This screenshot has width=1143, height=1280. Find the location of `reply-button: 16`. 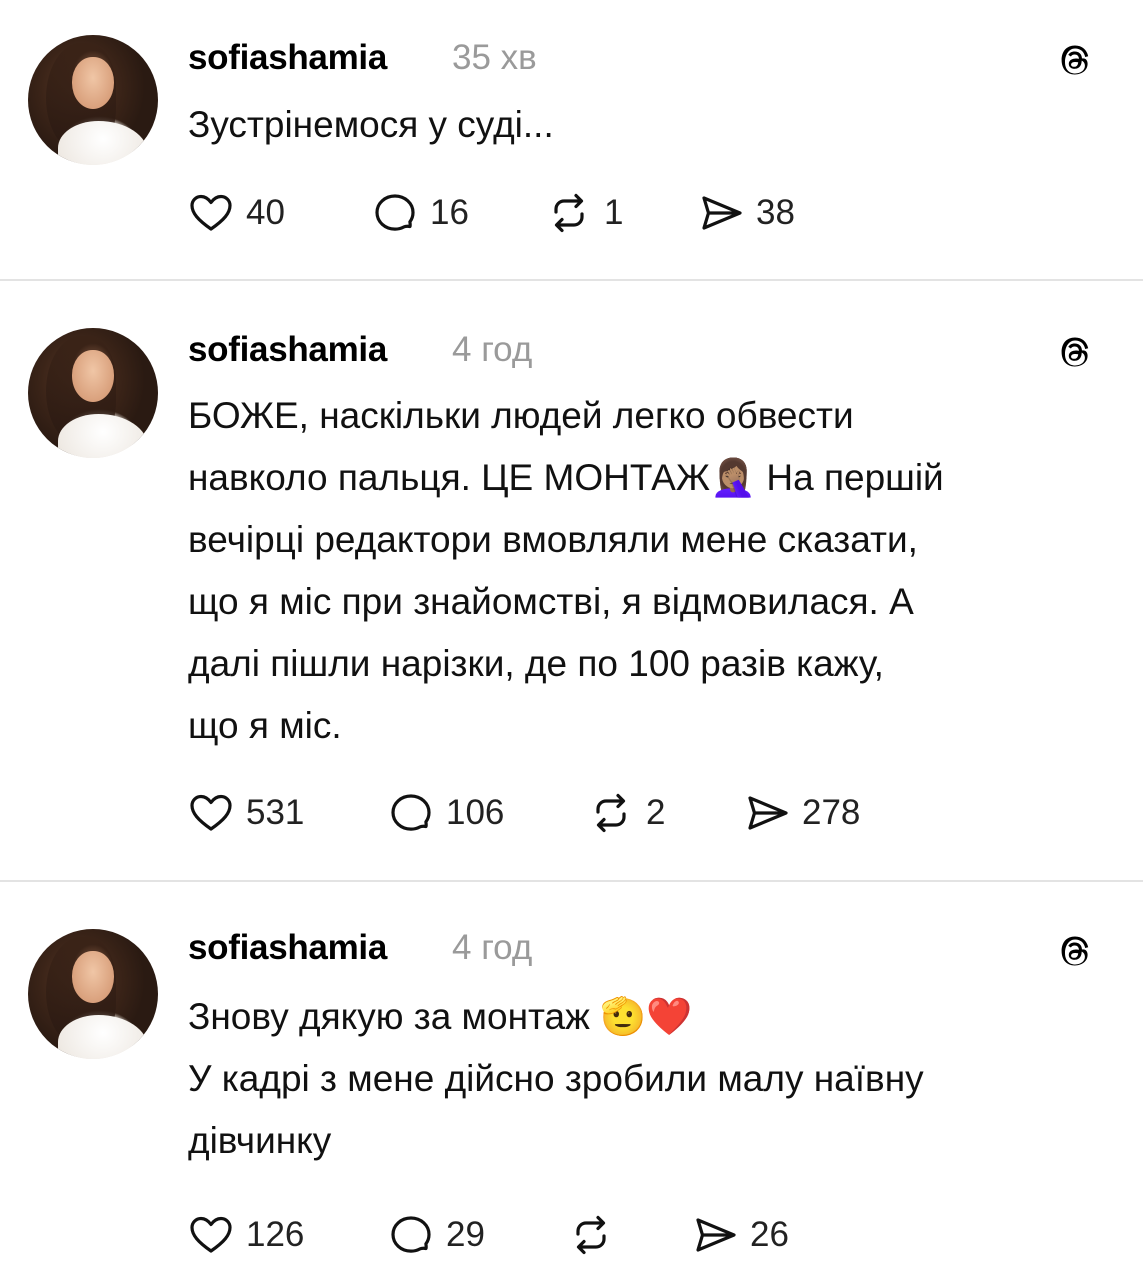

reply-button: 16 is located at coordinates (420, 213).